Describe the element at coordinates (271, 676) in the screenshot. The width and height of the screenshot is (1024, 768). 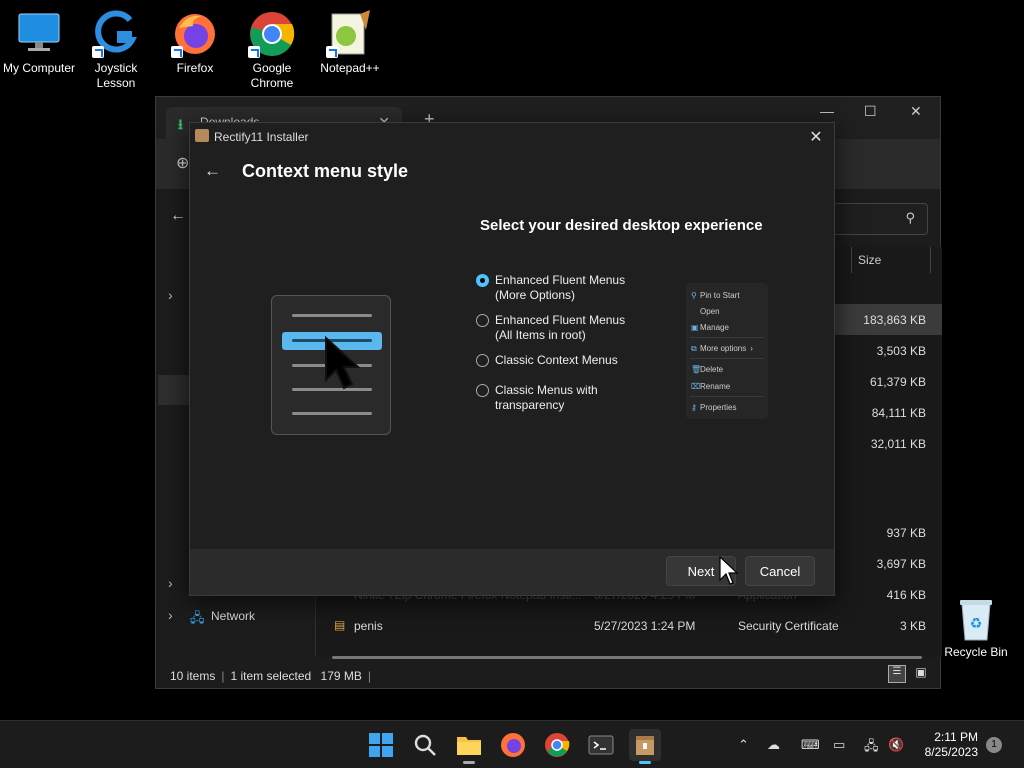
I see `status-selected: 1 item selected` at that location.